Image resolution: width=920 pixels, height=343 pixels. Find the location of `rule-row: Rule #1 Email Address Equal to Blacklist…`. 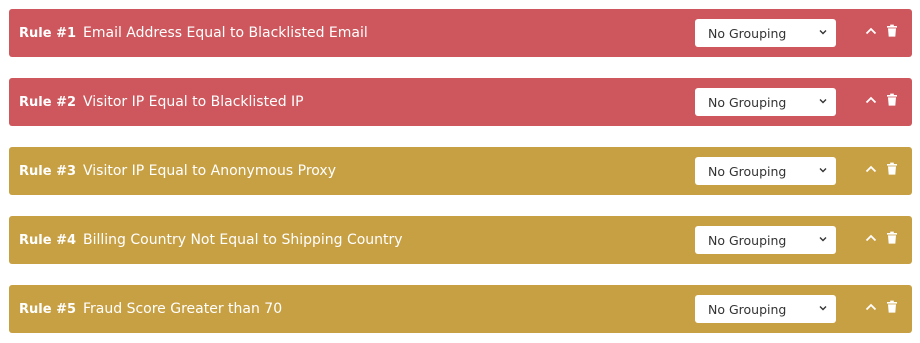

rule-row: Rule #1 Email Address Equal to Blacklist… is located at coordinates (460, 33).